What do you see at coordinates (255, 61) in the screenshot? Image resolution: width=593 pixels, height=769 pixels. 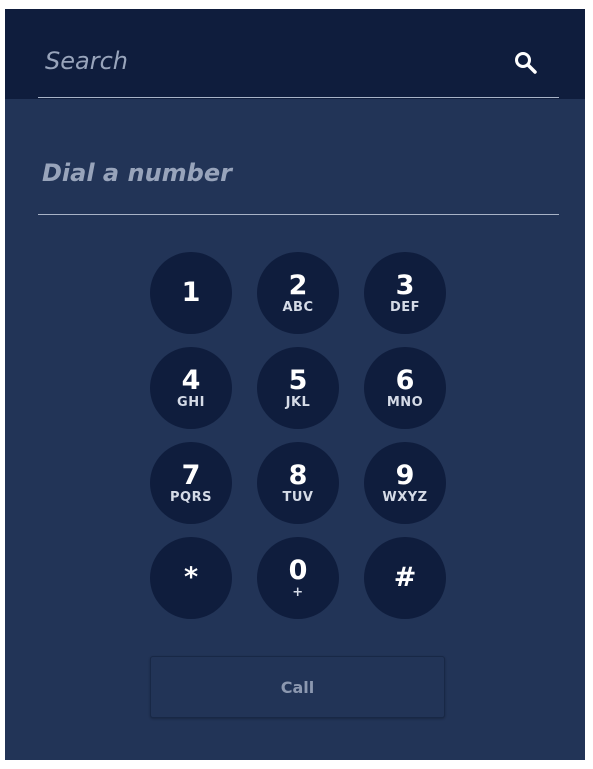 I see `search-input` at bounding box center [255, 61].